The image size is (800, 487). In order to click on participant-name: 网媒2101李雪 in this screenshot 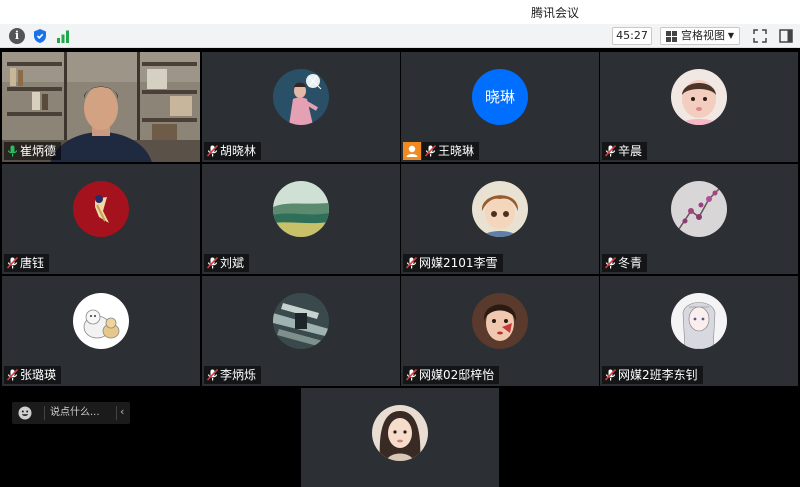, I will do `click(458, 263)`.